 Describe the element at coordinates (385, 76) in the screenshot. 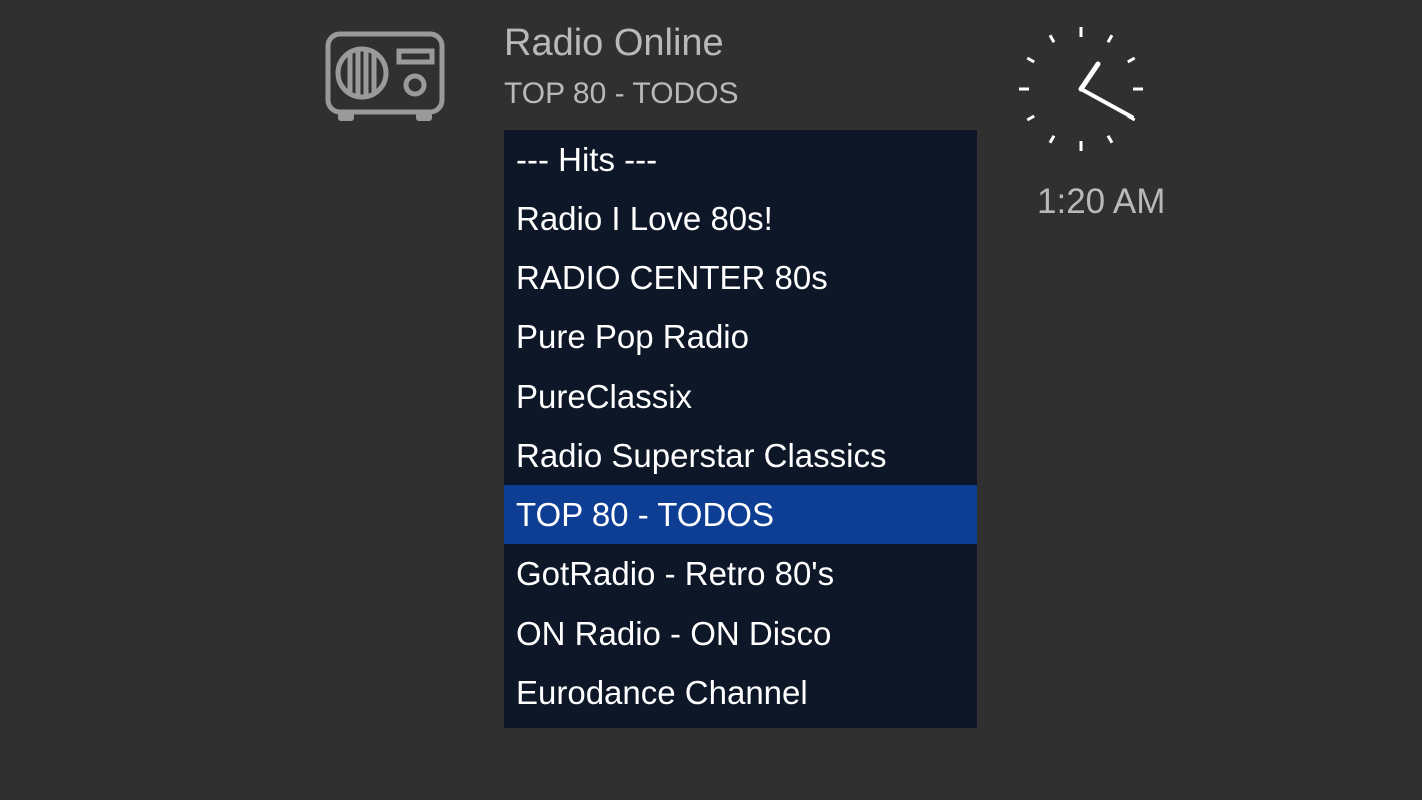

I see `radio-icon` at that location.